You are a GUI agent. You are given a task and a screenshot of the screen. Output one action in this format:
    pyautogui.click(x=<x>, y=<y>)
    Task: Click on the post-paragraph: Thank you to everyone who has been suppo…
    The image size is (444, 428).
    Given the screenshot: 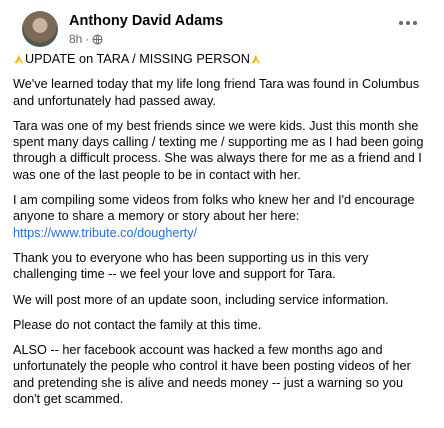 What is the action you would take?
    pyautogui.click(x=191, y=266)
    